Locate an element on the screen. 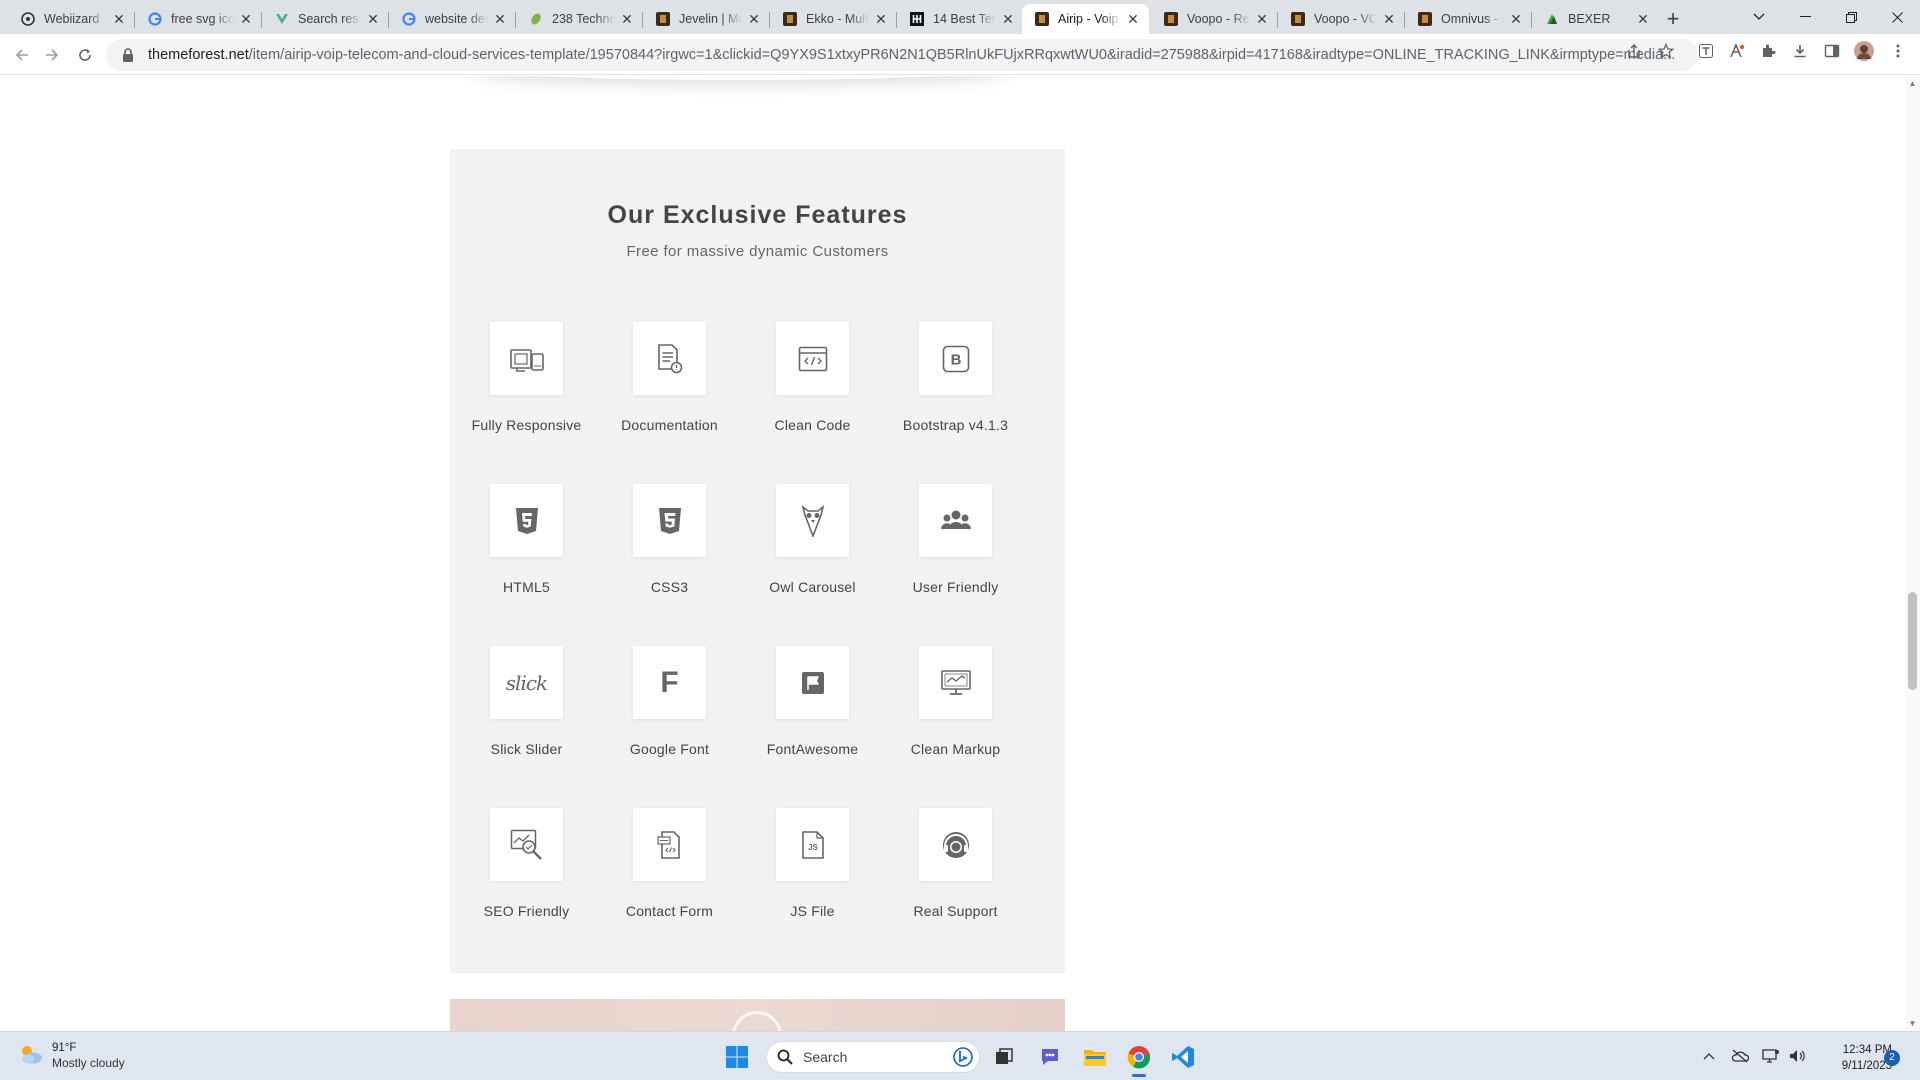  headset-icon is located at coordinates (955, 844).